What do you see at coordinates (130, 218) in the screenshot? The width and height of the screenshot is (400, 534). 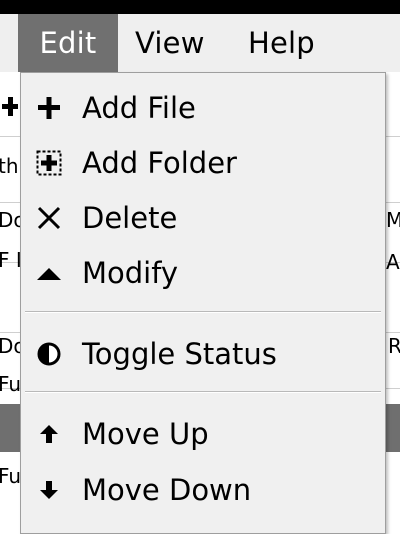 I see `menu-item-label: Delete` at bounding box center [130, 218].